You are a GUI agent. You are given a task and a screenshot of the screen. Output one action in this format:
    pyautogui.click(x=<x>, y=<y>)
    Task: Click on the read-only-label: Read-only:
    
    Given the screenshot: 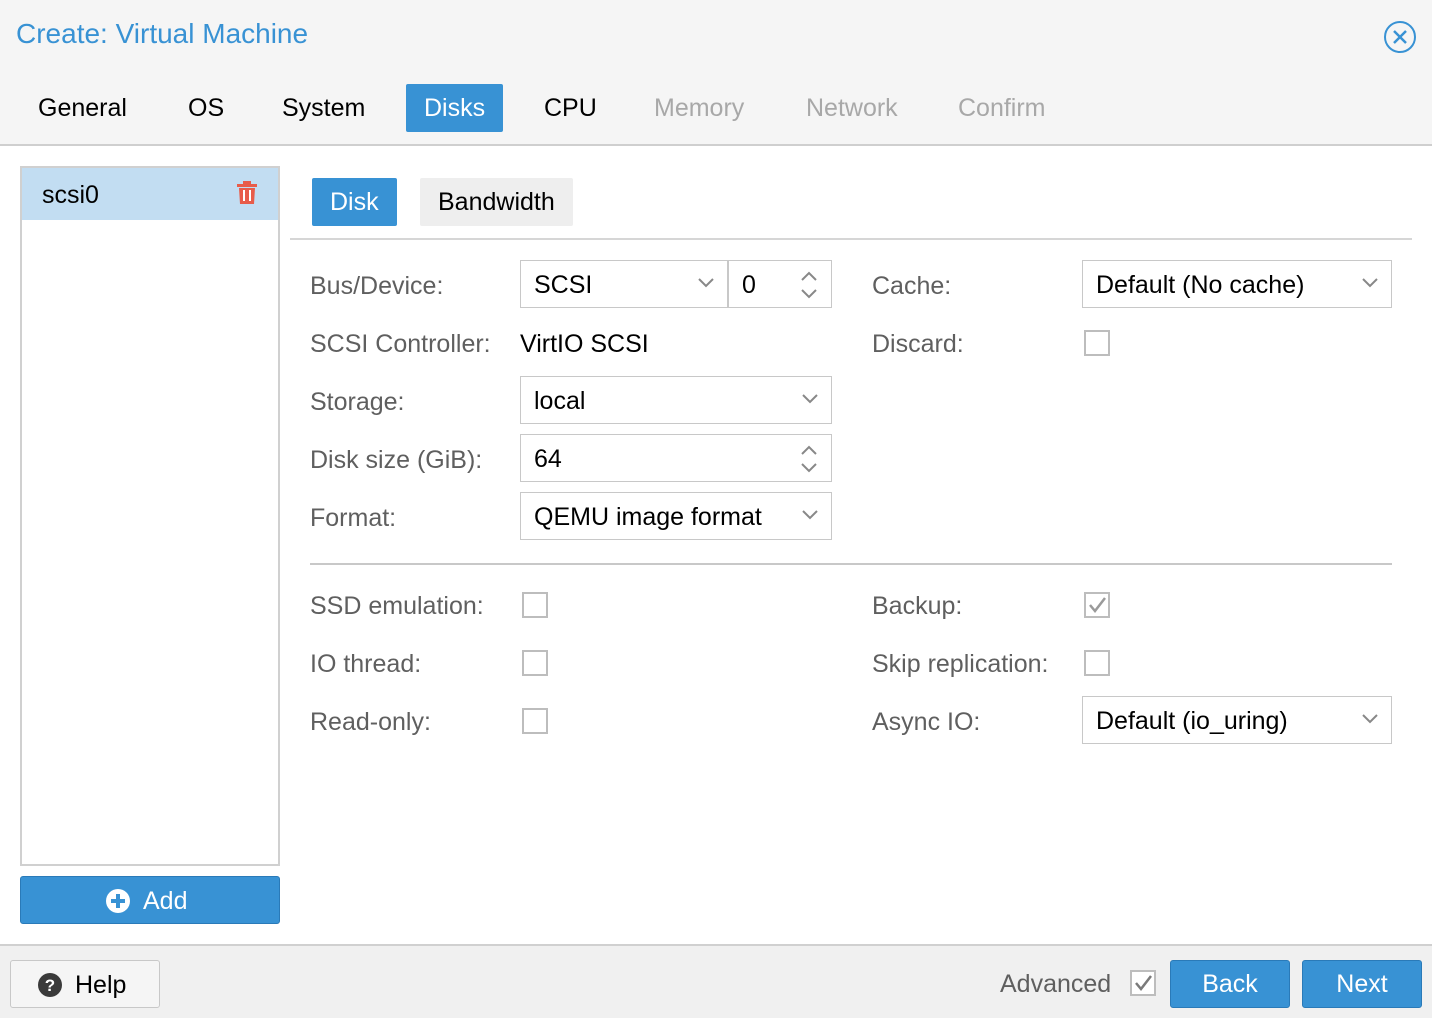 What is the action you would take?
    pyautogui.click(x=370, y=722)
    